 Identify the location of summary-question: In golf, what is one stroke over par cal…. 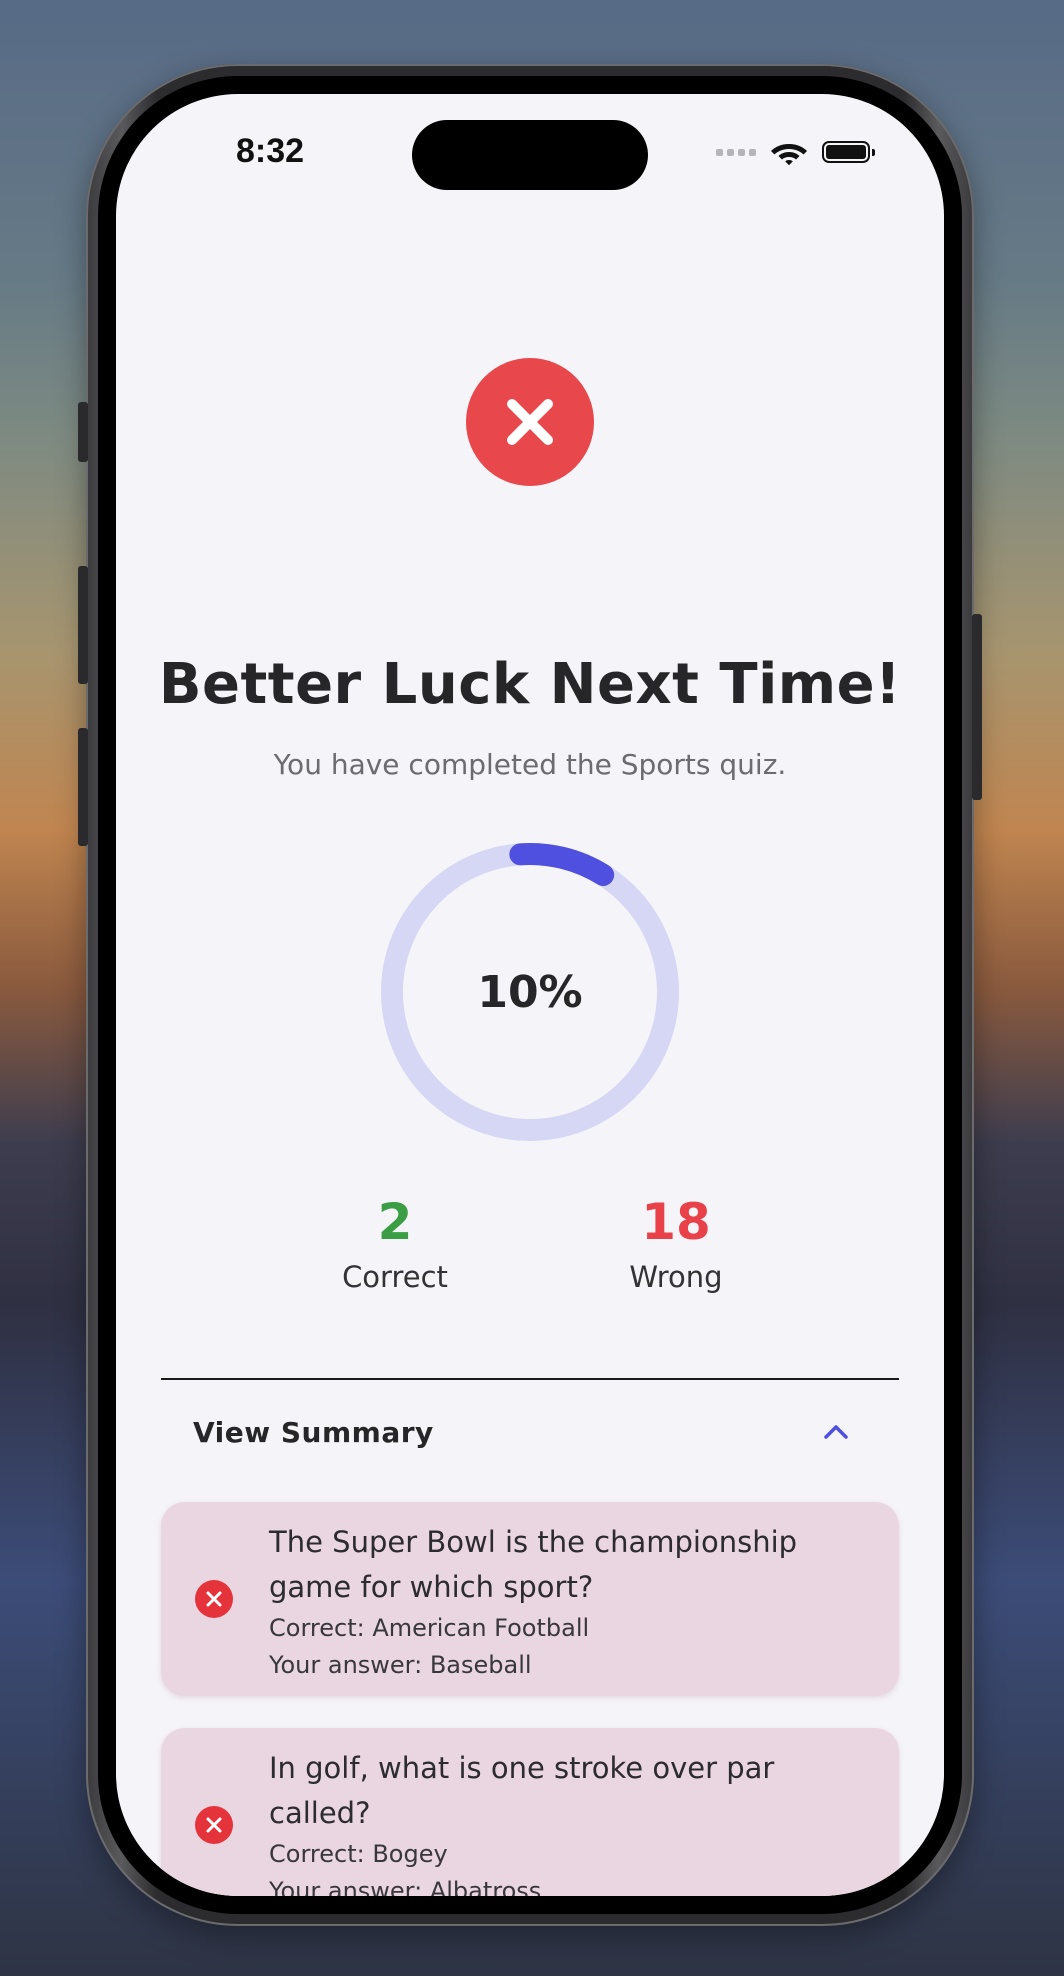
(522, 1790).